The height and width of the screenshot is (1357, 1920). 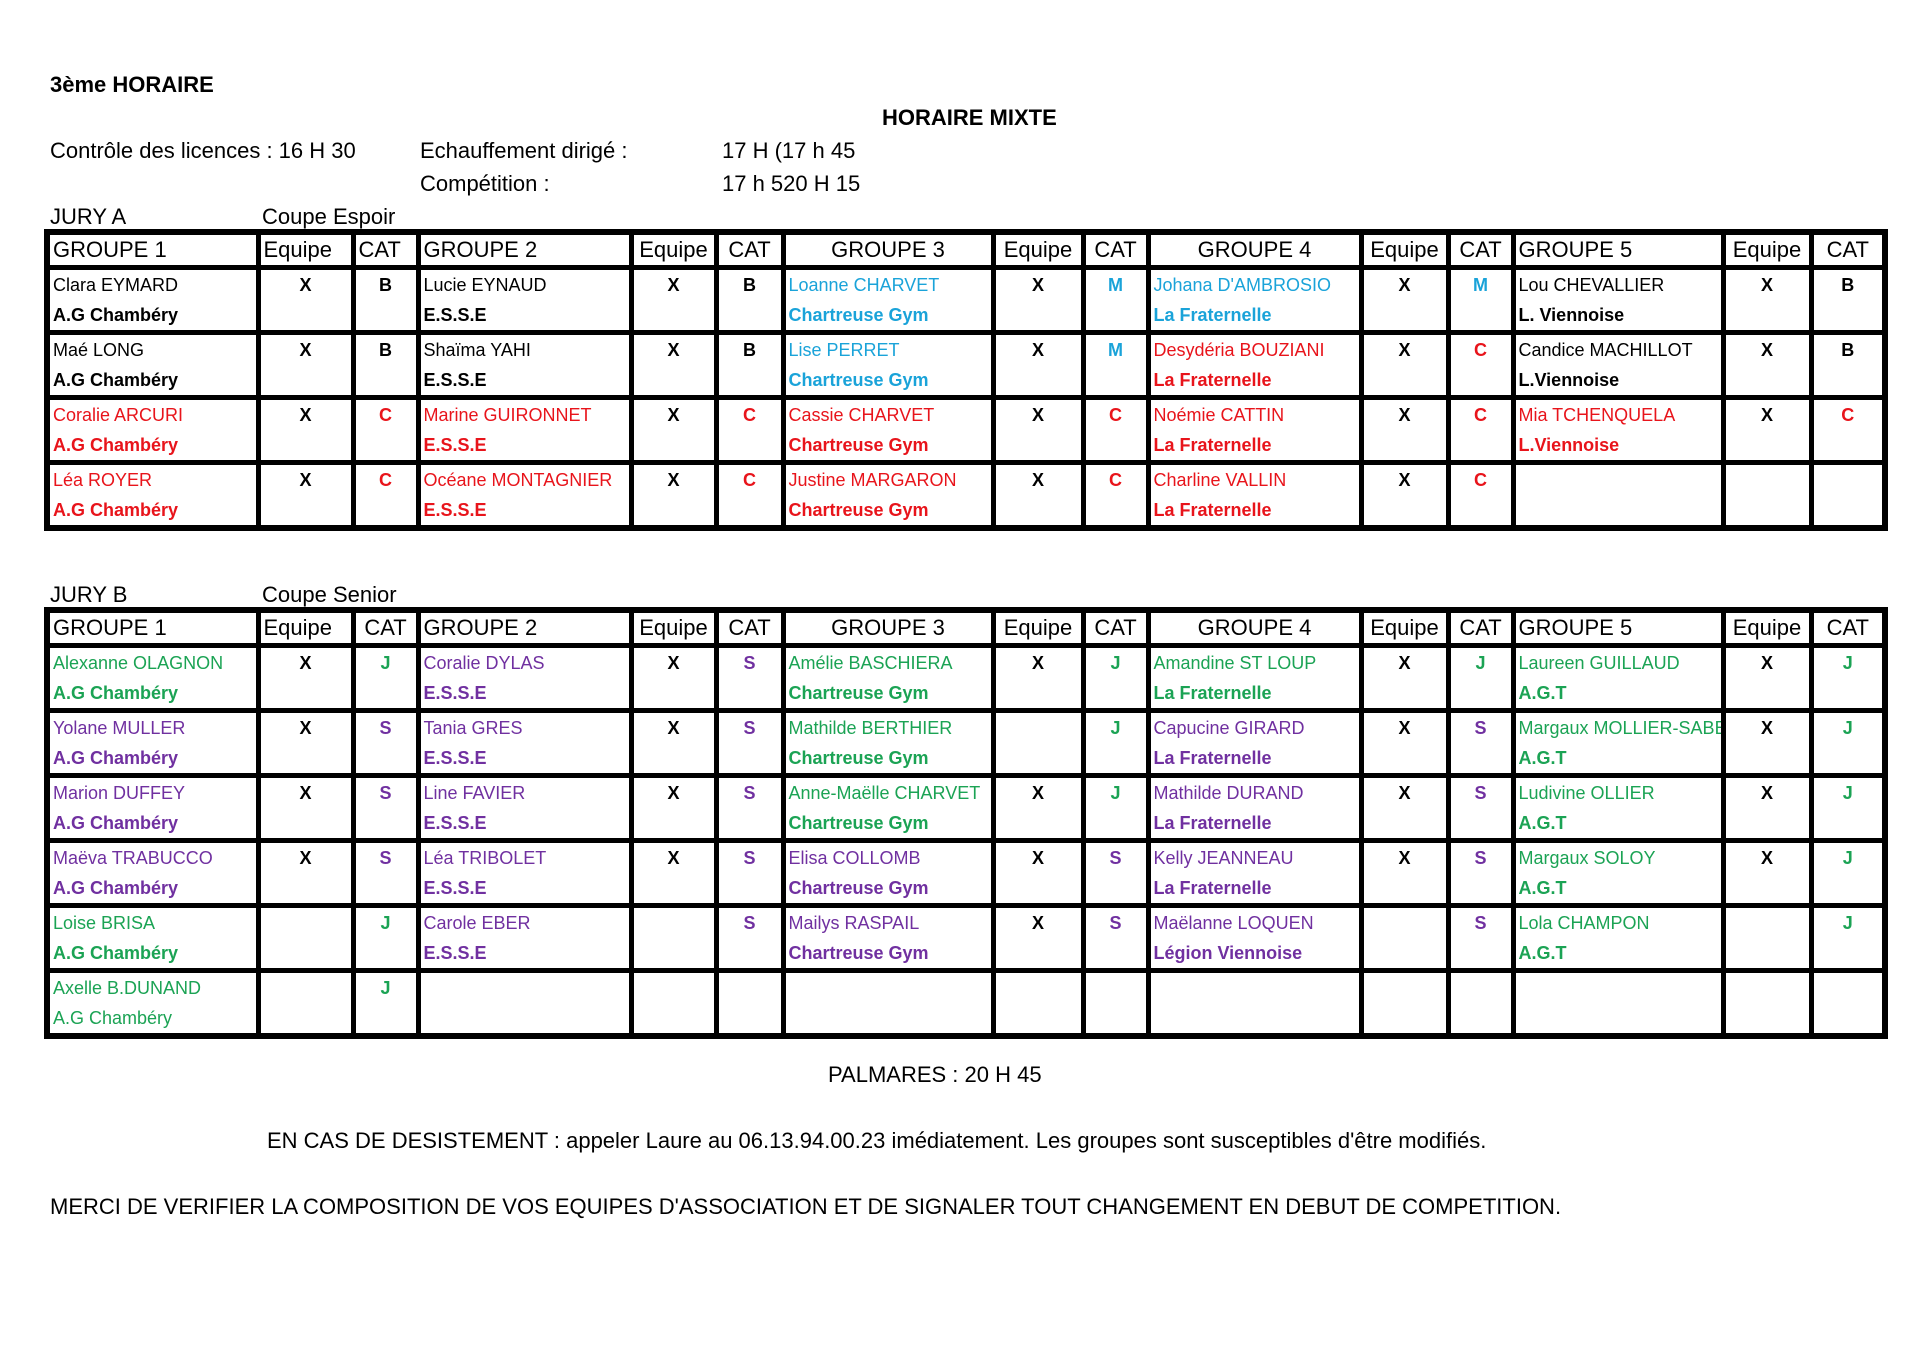 What do you see at coordinates (888, 365) in the screenshot?
I see `gymnast-cell: Lise PERRET Chartreuse Gym` at bounding box center [888, 365].